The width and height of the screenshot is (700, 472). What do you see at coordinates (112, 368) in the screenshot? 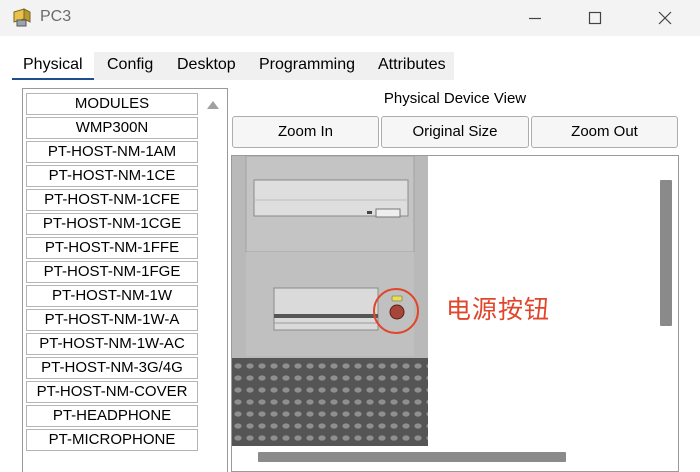
I see `module-item: PT-HOST-NM-3G/4G` at bounding box center [112, 368].